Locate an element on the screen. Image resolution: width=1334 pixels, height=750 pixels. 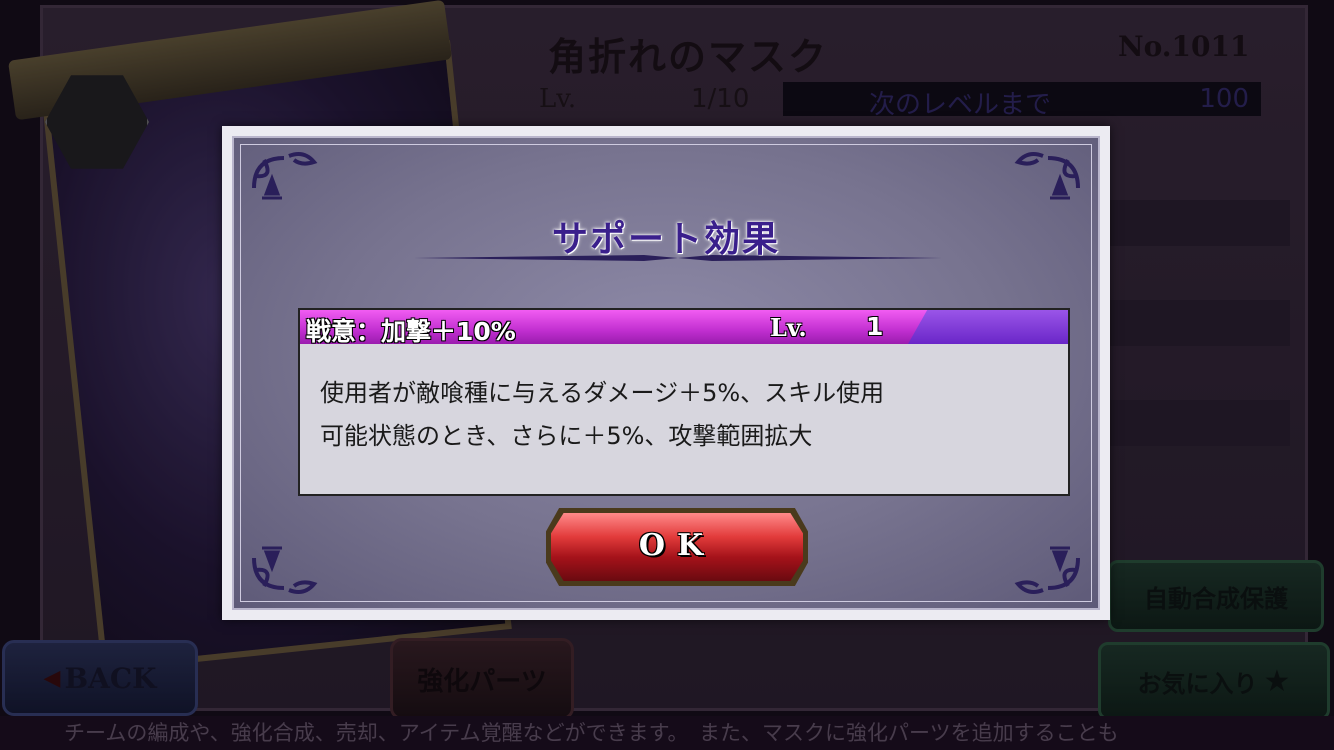
skill-level-value: 1 is located at coordinates (875, 326).